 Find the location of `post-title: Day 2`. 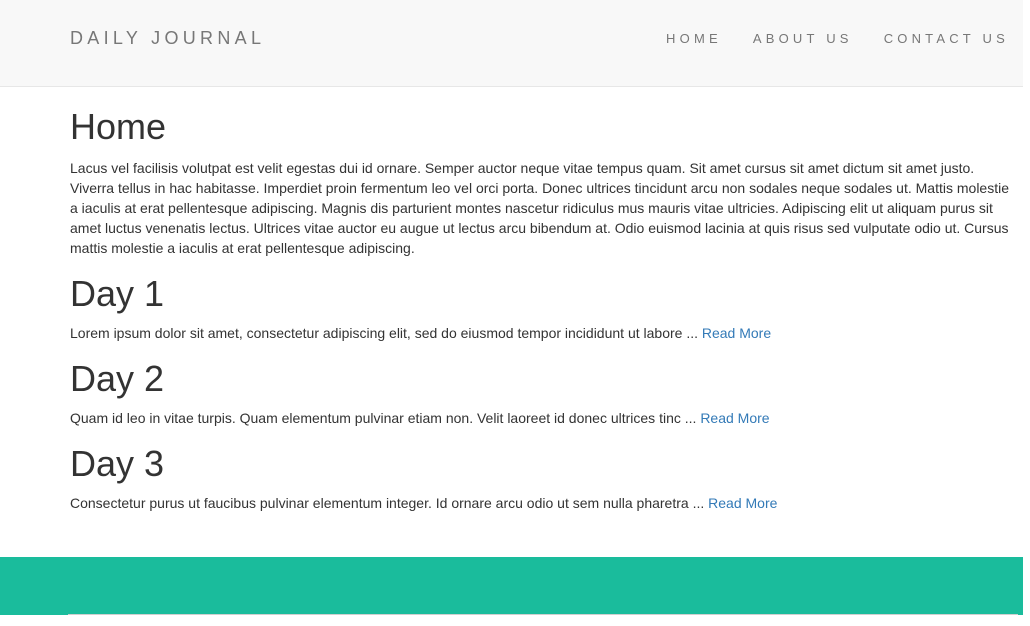

post-title: Day 2 is located at coordinates (117, 378).